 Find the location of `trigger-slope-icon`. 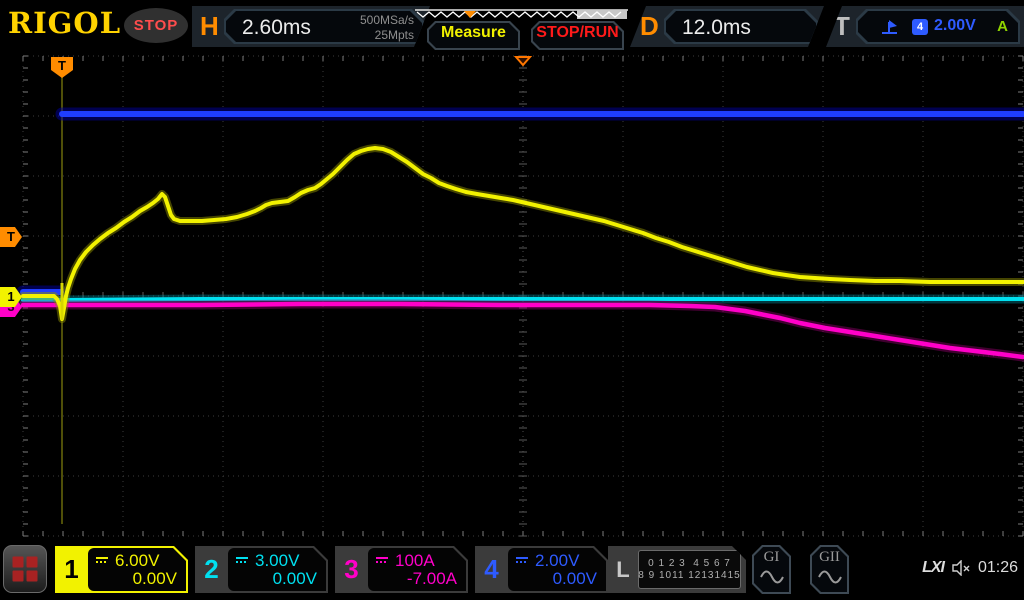

trigger-slope-icon is located at coordinates (890, 28).